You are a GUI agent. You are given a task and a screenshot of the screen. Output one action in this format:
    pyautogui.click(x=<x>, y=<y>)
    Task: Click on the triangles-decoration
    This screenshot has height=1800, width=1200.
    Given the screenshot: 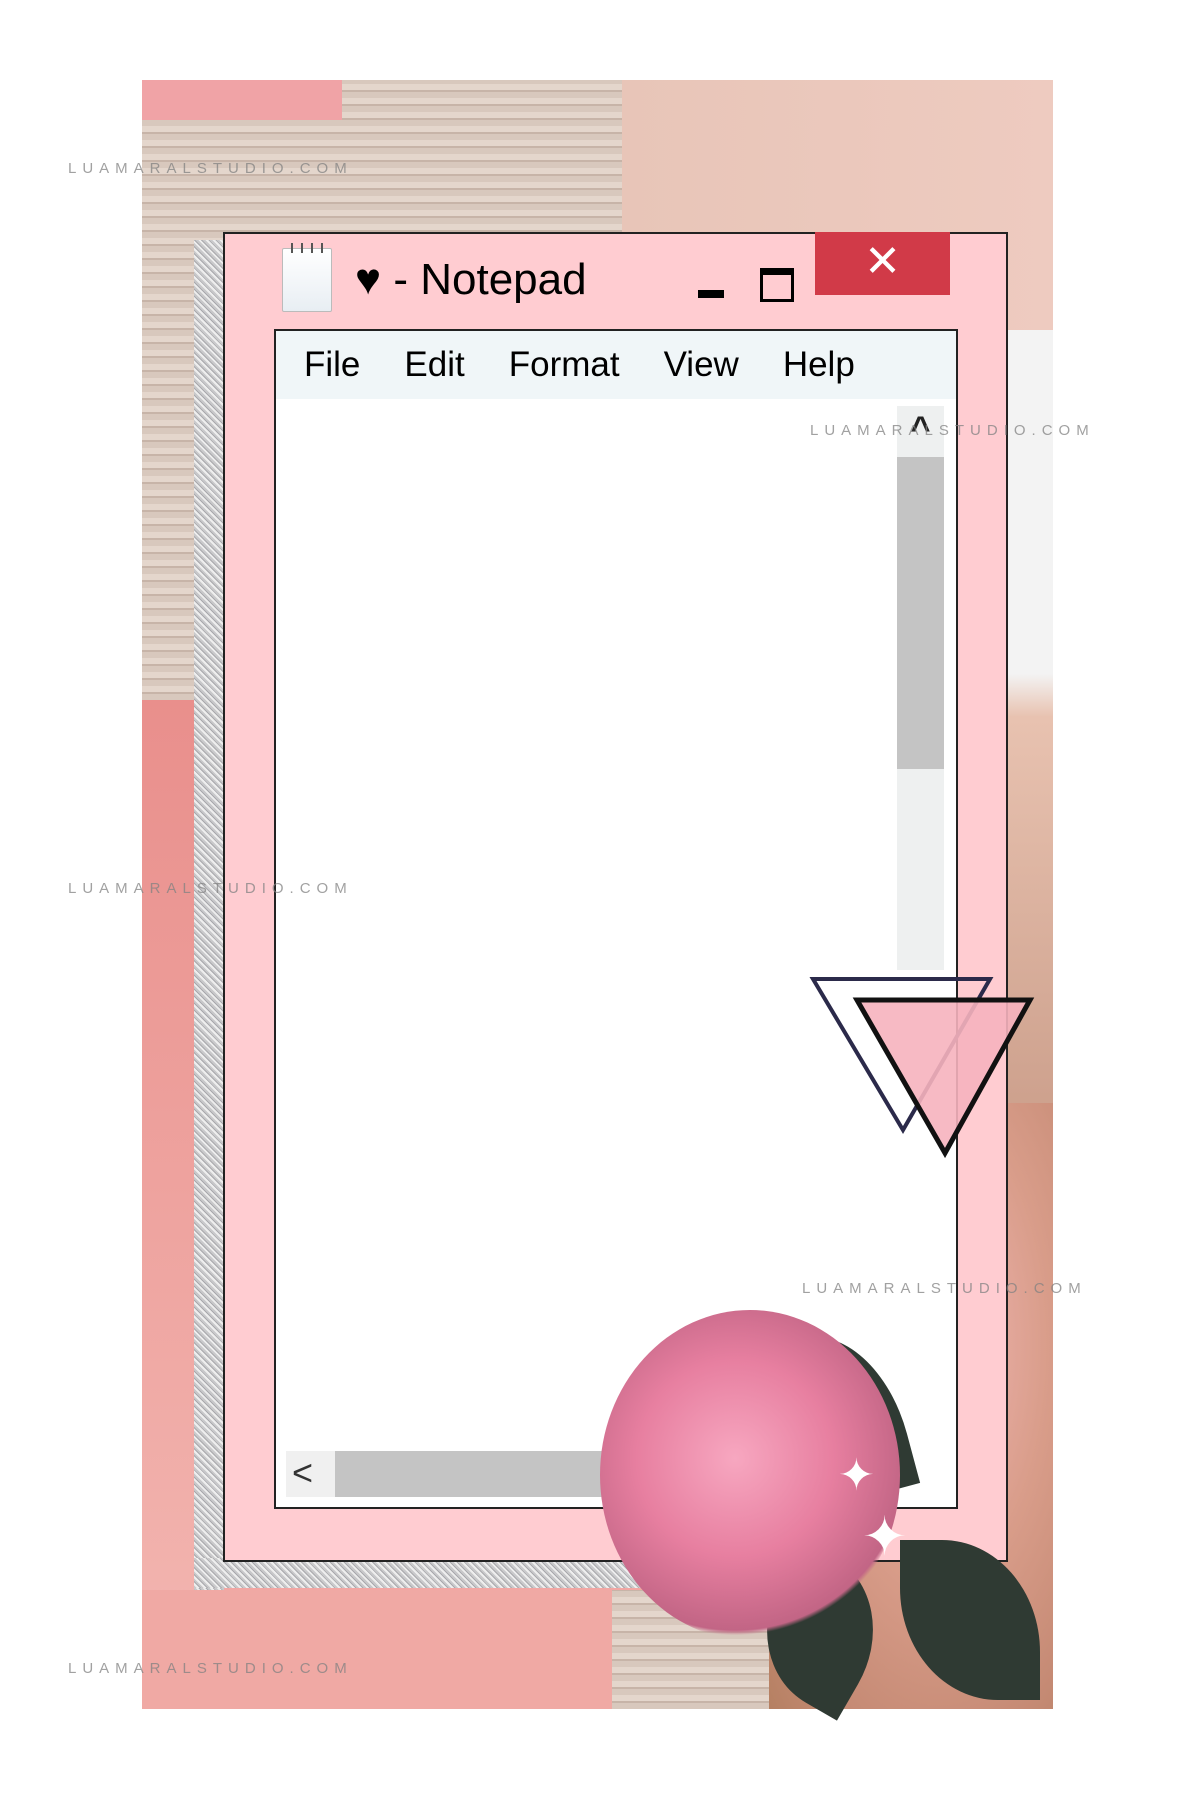 What is the action you would take?
    pyautogui.click(x=922, y=1068)
    